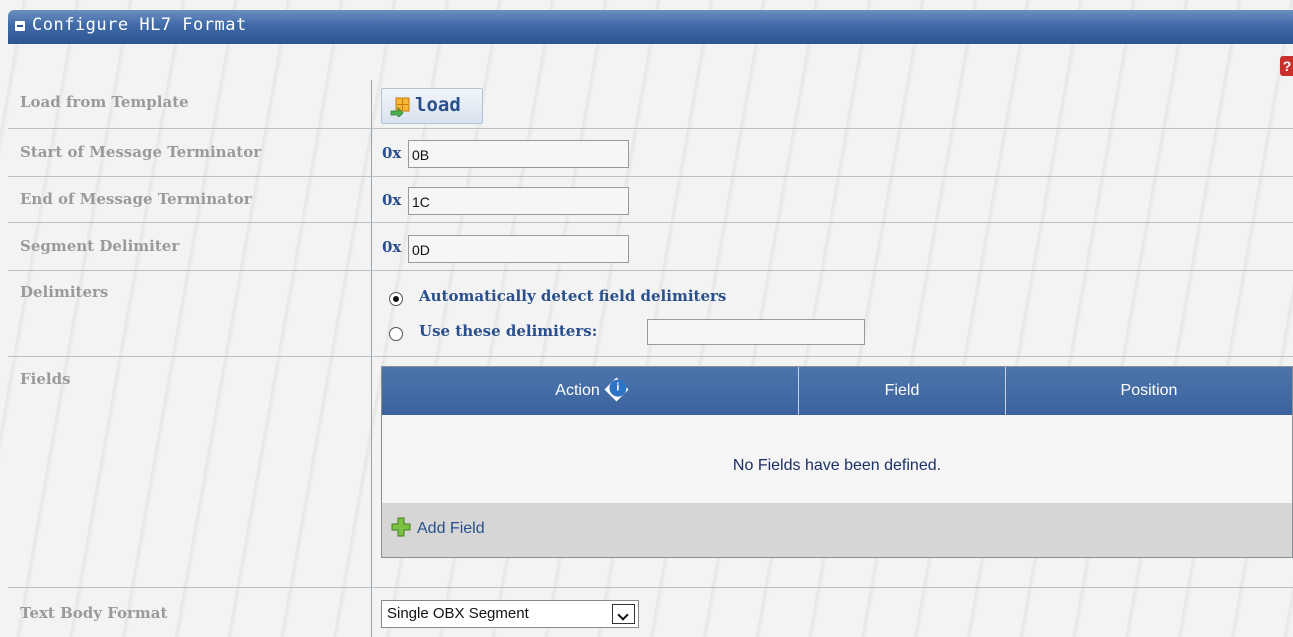 Image resolution: width=1293 pixels, height=637 pixels. I want to click on segment-delimiter-input: 0D, so click(518, 249).